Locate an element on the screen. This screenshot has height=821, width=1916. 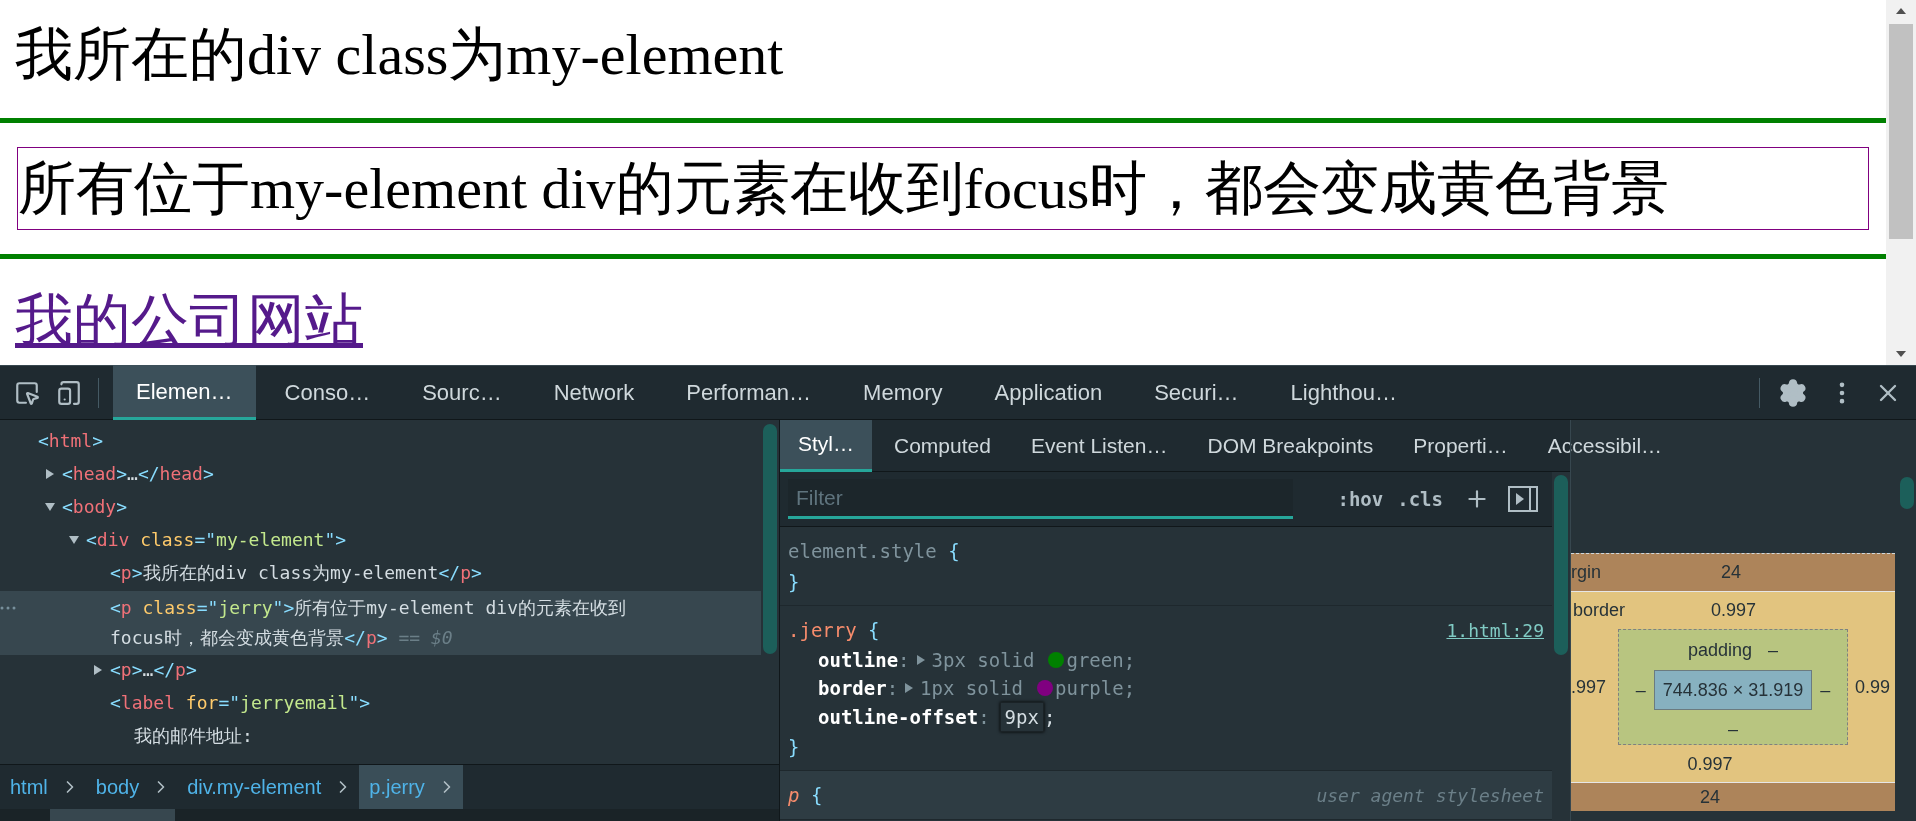
border-right-value: 0.99 is located at coordinates (1873, 687).